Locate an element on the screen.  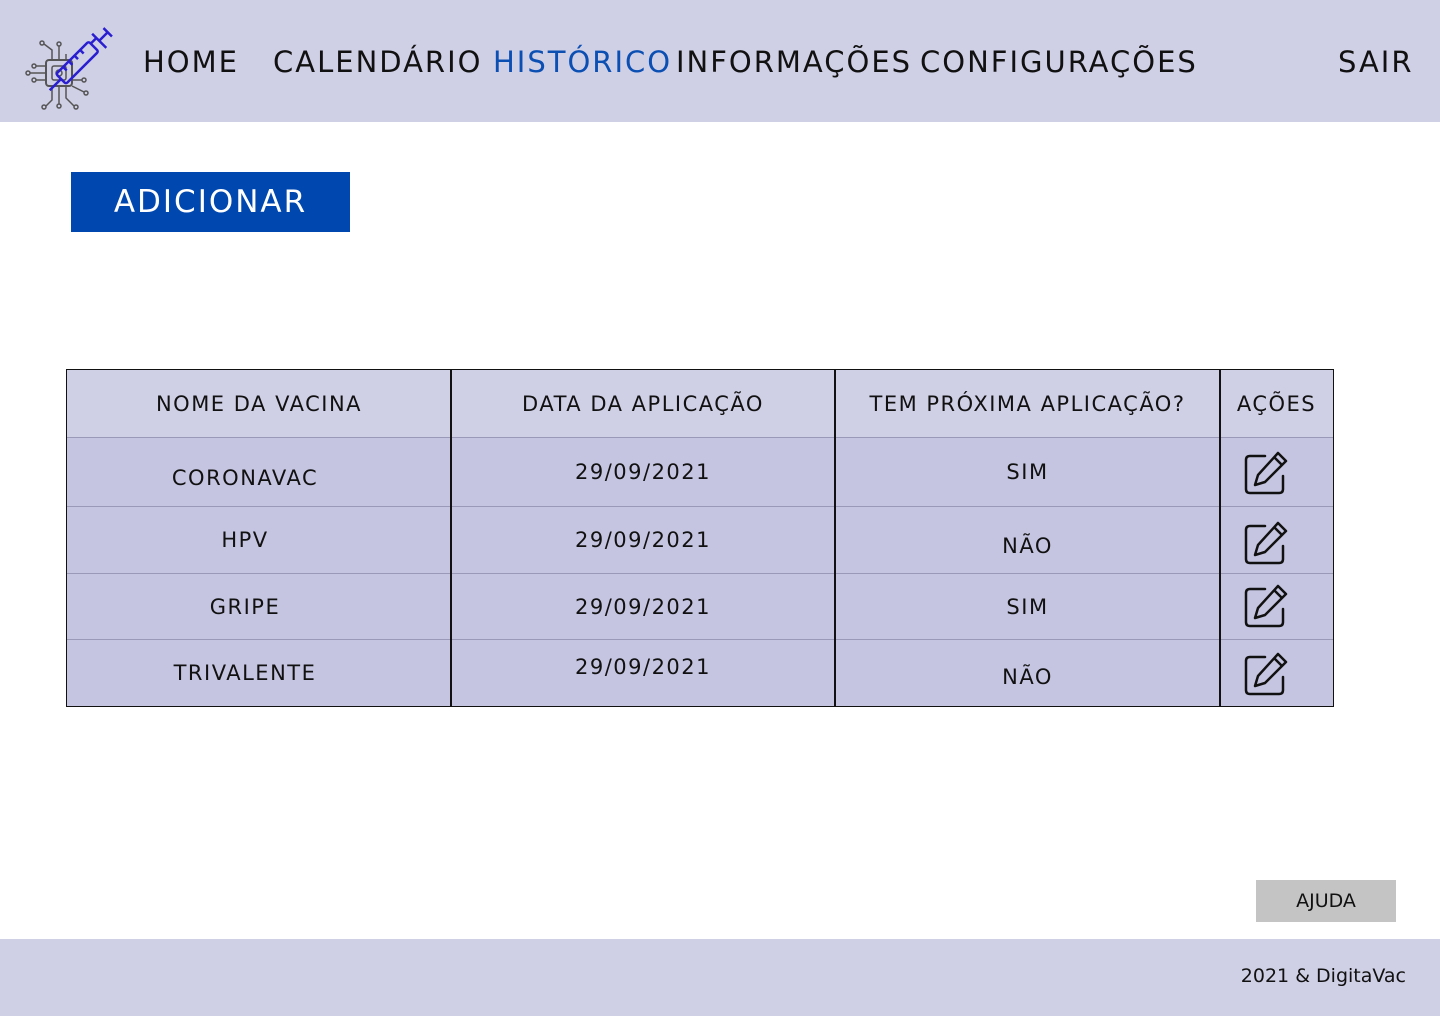
table-row: CORONAVAC 29/09/2021 SIM is located at coordinates (700, 472).